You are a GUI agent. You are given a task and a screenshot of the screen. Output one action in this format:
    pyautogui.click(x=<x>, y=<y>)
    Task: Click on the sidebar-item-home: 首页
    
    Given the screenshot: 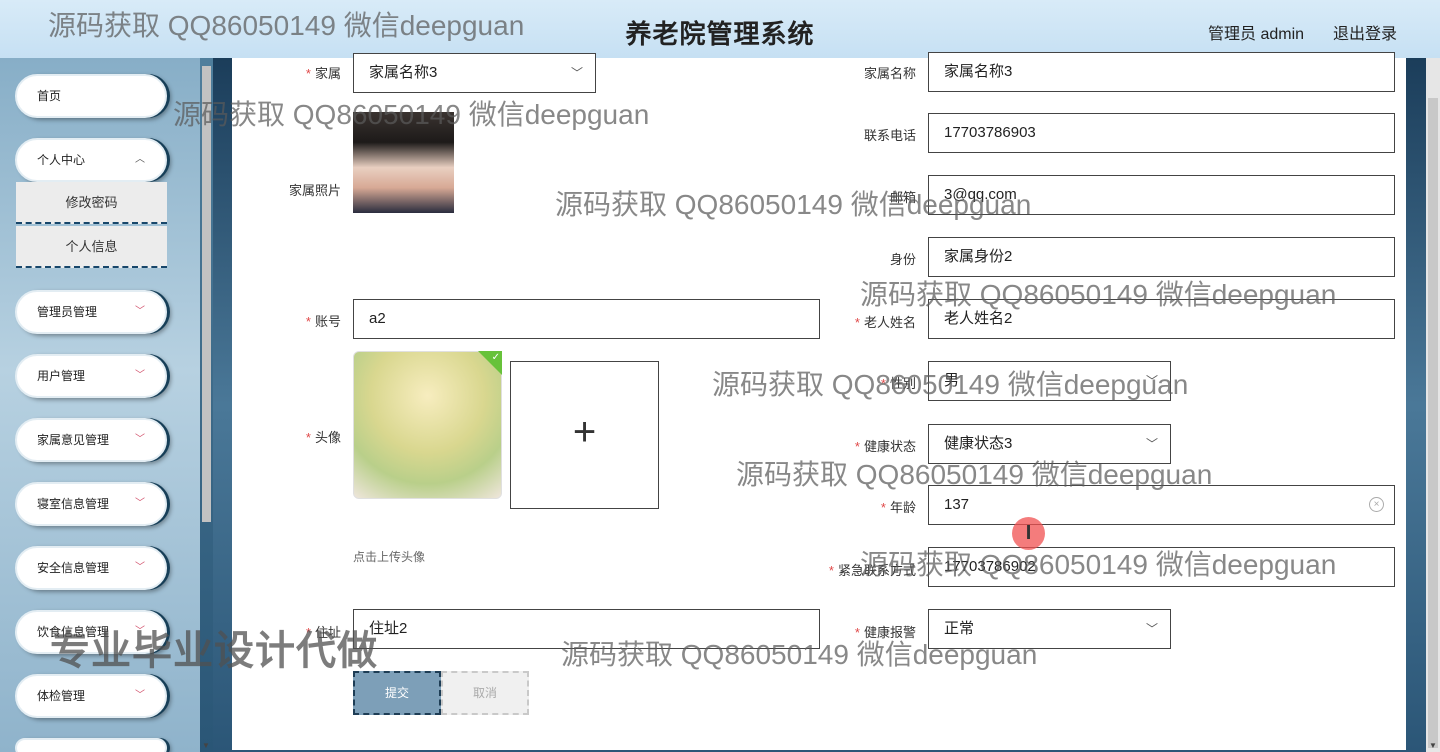 What is the action you would take?
    pyautogui.click(x=91, y=96)
    